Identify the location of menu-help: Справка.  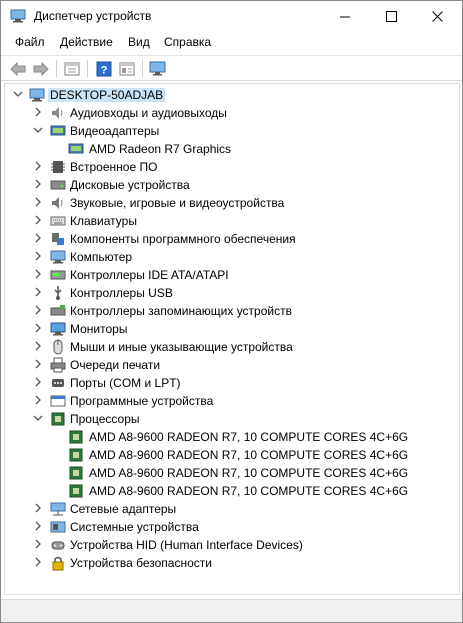
(187, 42).